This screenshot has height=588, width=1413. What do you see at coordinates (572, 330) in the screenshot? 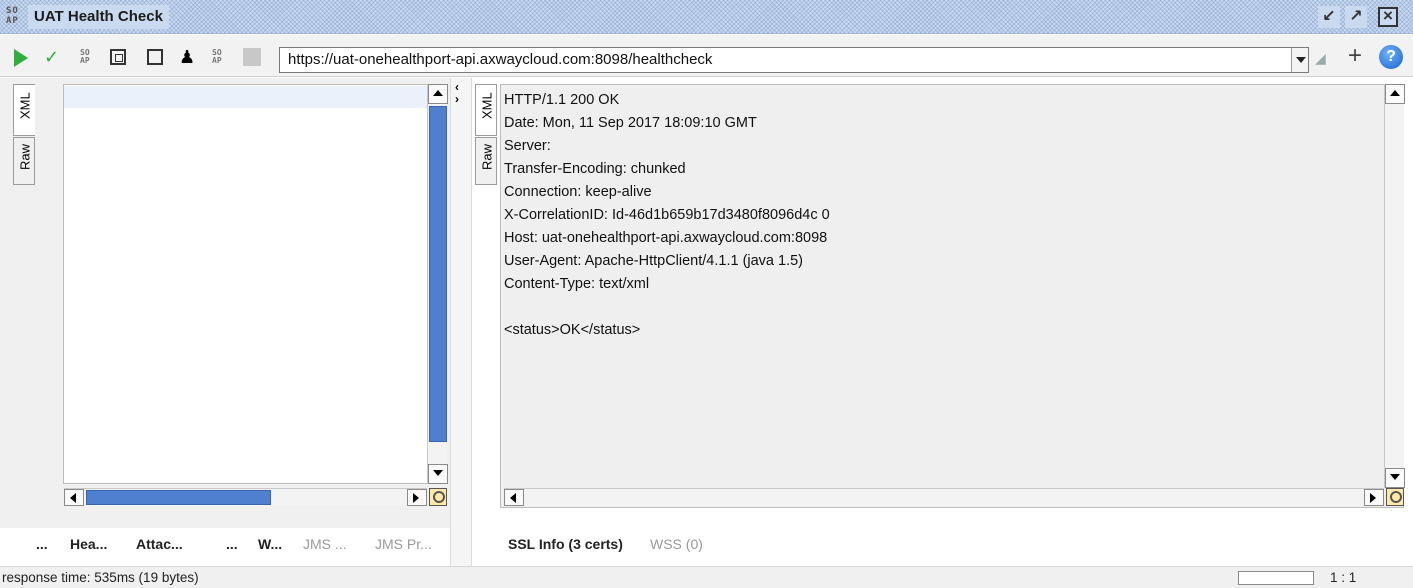
I see `response-line: <status>OK</status>` at bounding box center [572, 330].